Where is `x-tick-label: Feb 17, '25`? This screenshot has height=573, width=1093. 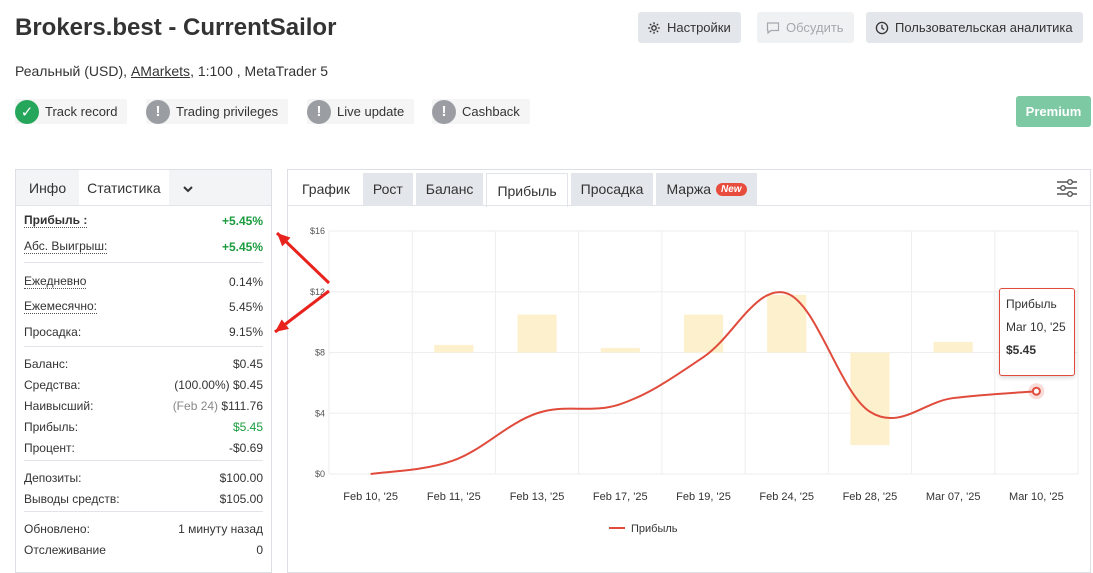 x-tick-label: Feb 17, '25 is located at coordinates (620, 497).